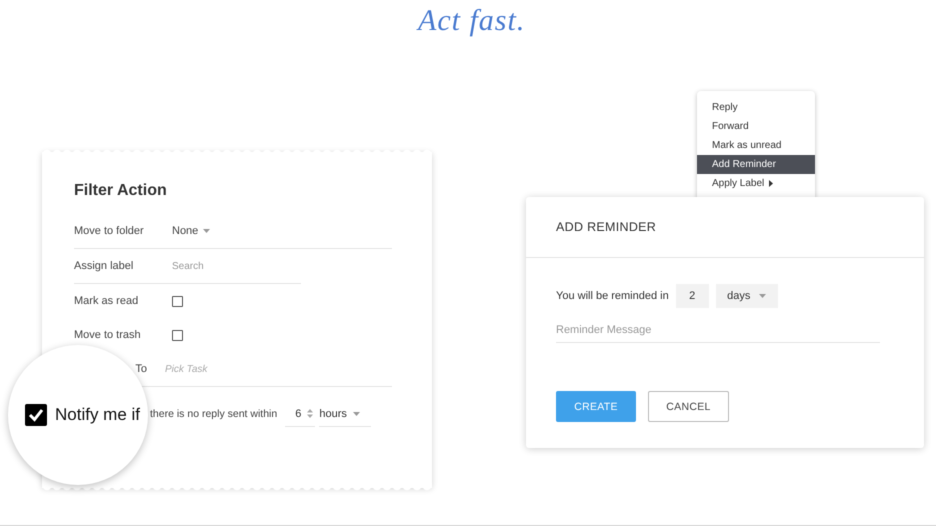 This screenshot has width=936, height=526. I want to click on message-field: Reminder Message, so click(718, 330).